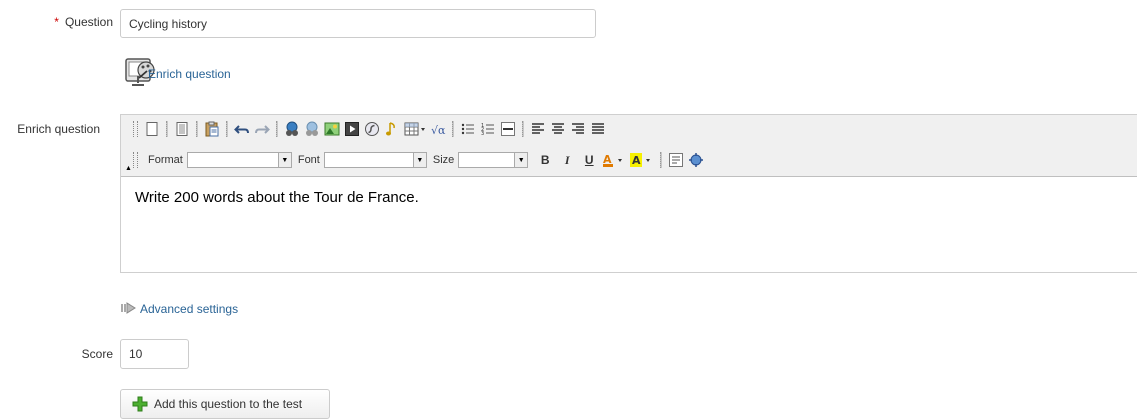  I want to click on redo-icon, so click(262, 129).